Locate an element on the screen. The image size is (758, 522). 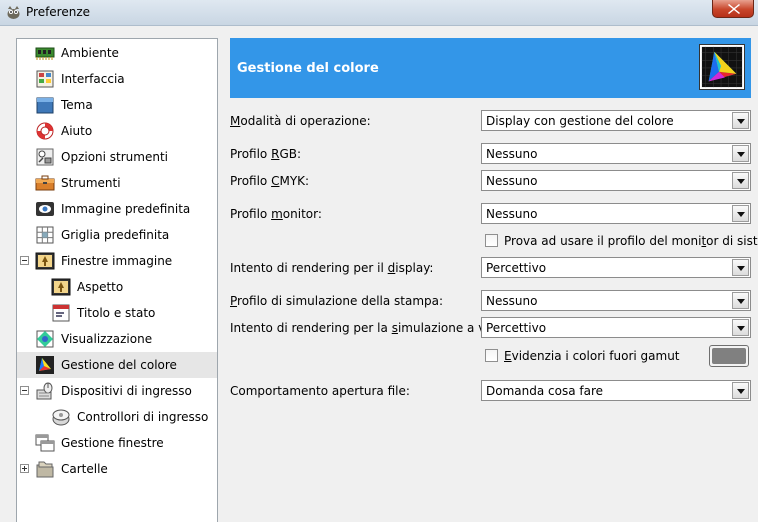
sidebar-item-cartelle: Cartelle is located at coordinates (117, 469).